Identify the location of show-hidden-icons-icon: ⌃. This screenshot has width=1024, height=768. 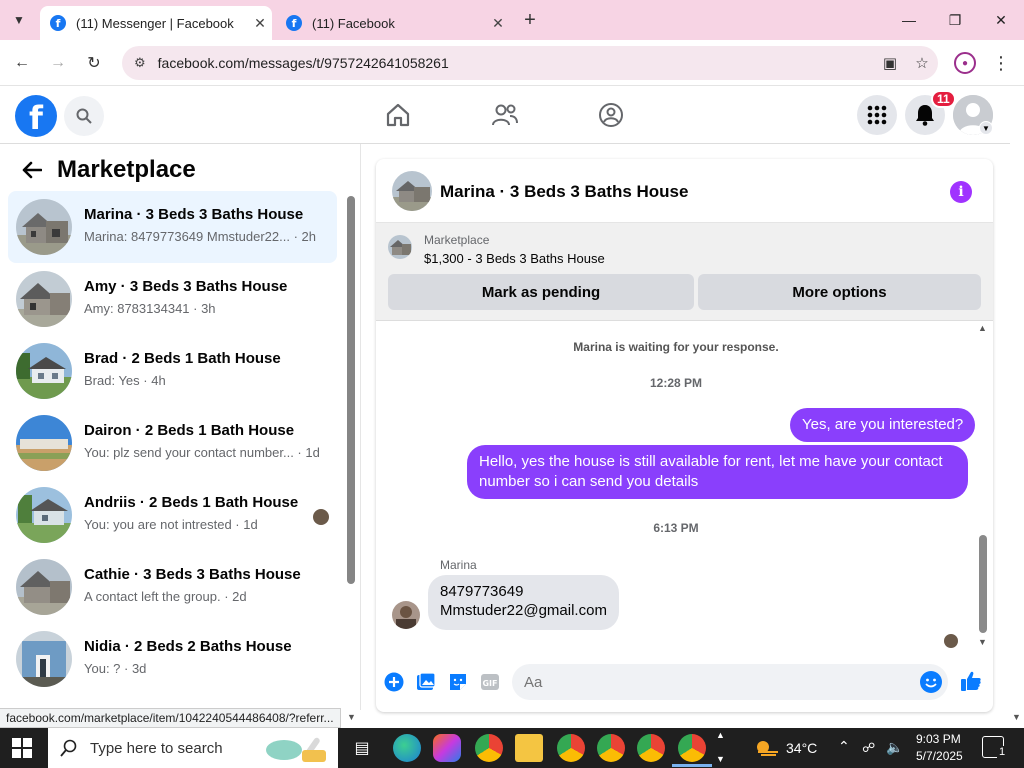
(844, 746).